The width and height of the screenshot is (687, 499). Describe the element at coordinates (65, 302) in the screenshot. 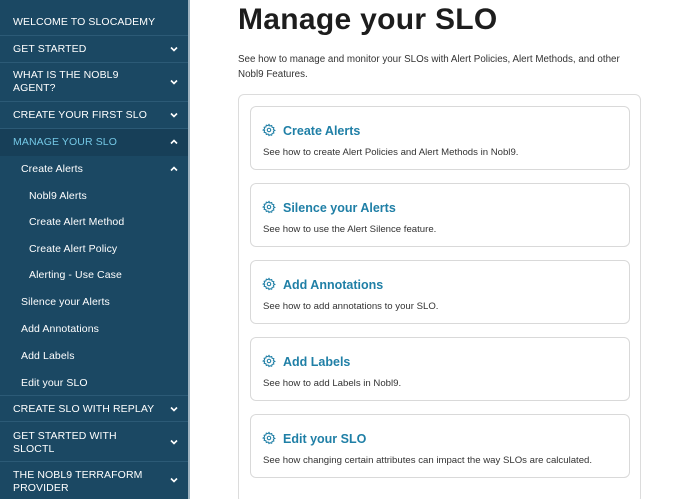

I see `sidebar-item-label: Silence your Alerts` at that location.